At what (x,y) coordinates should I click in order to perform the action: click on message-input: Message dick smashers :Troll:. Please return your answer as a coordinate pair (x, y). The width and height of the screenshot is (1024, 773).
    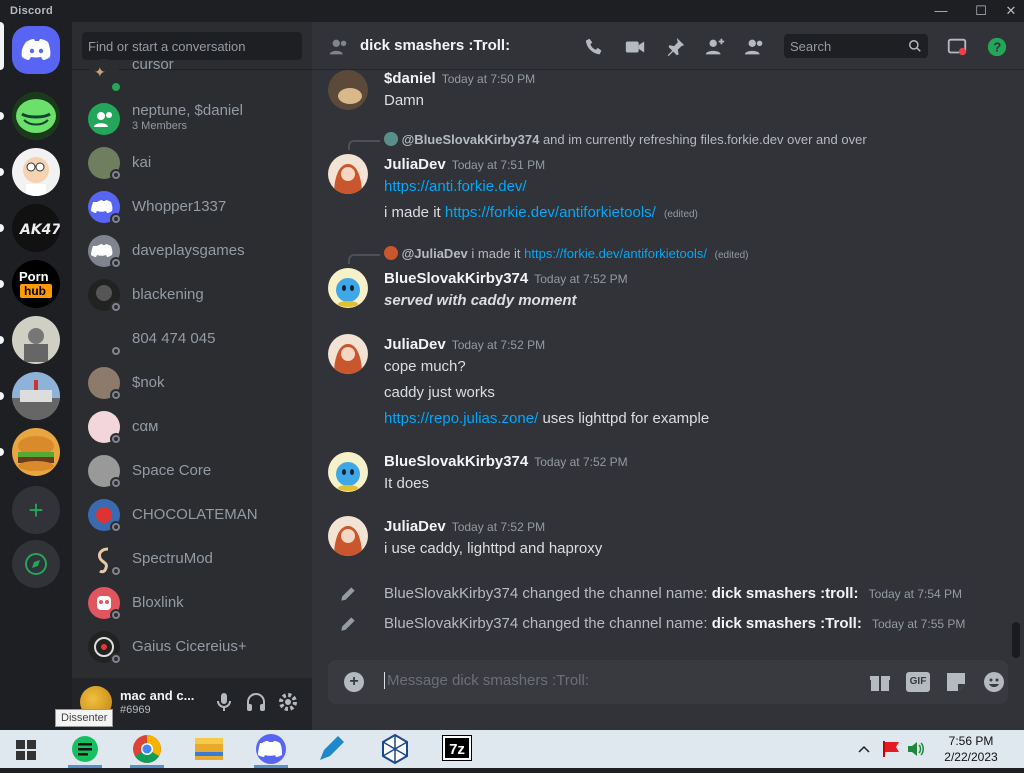
    Looking at the image, I should click on (584, 680).